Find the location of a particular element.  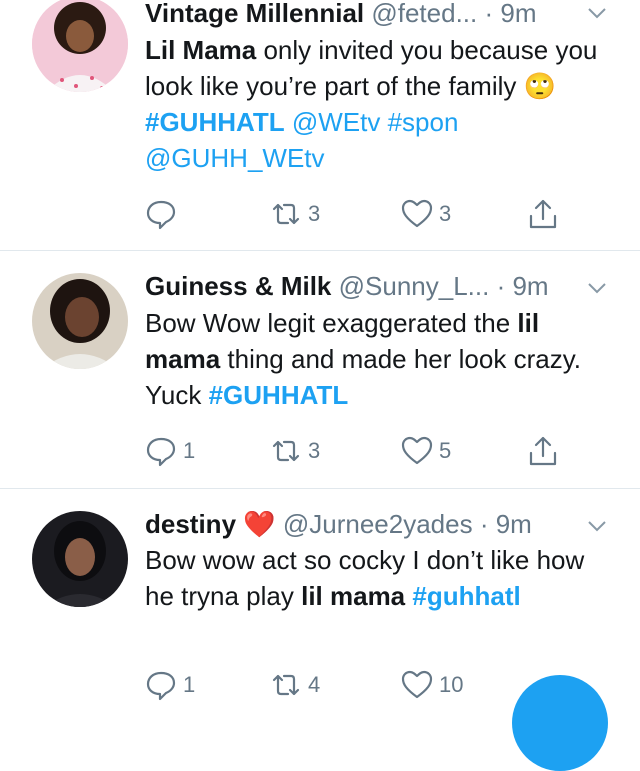

user-handle: @Jurnee2yades is located at coordinates (378, 524).